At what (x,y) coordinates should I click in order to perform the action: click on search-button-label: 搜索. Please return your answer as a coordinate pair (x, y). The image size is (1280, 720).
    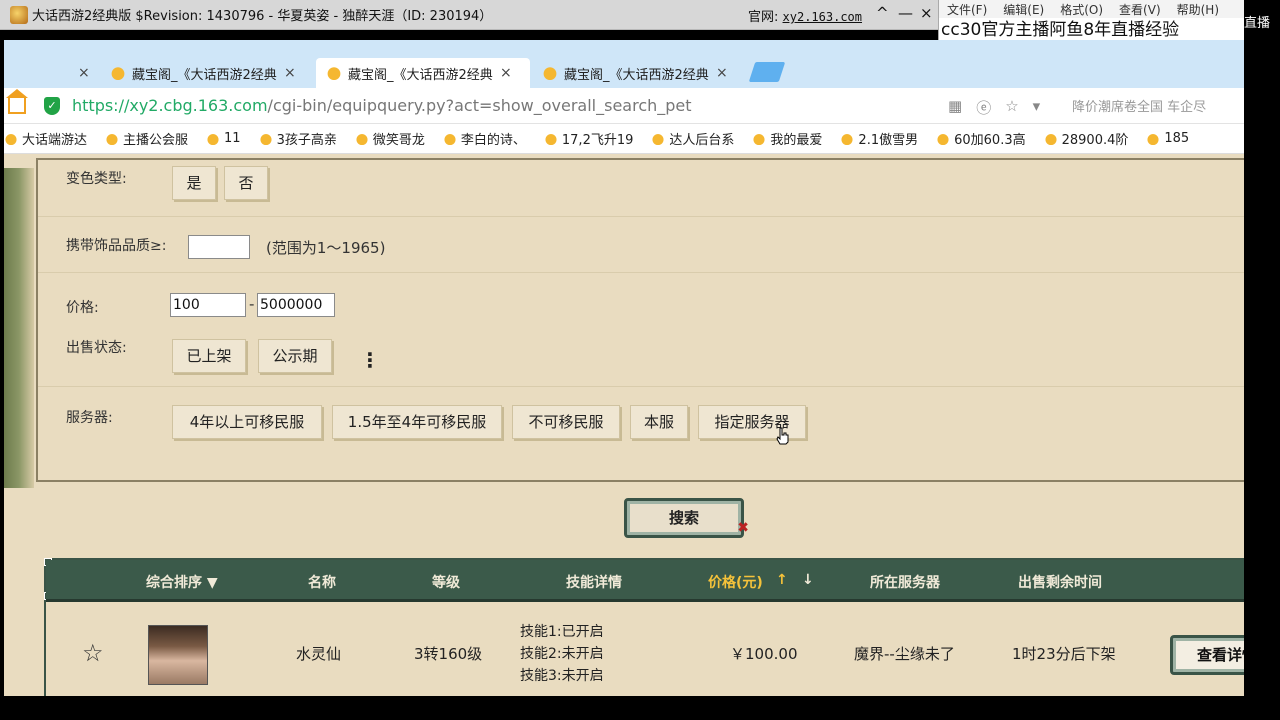
    Looking at the image, I should click on (683, 518).